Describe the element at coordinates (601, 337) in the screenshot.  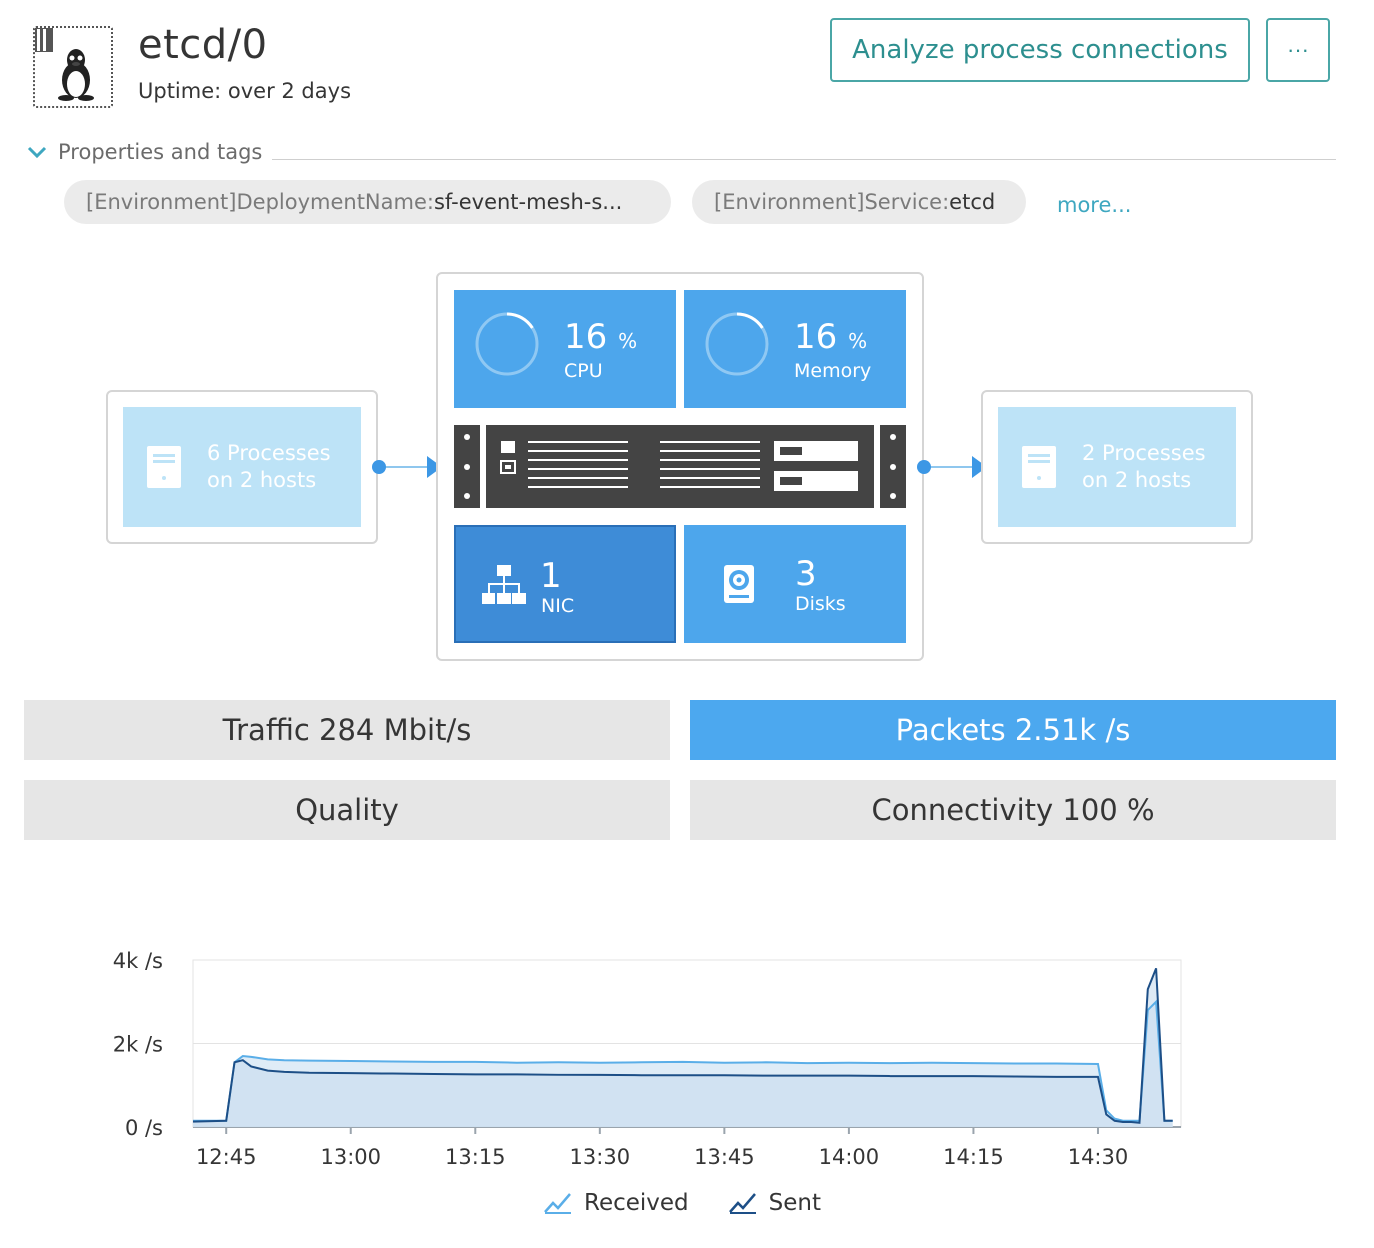
I see `cpu-value: 16 %` at that location.